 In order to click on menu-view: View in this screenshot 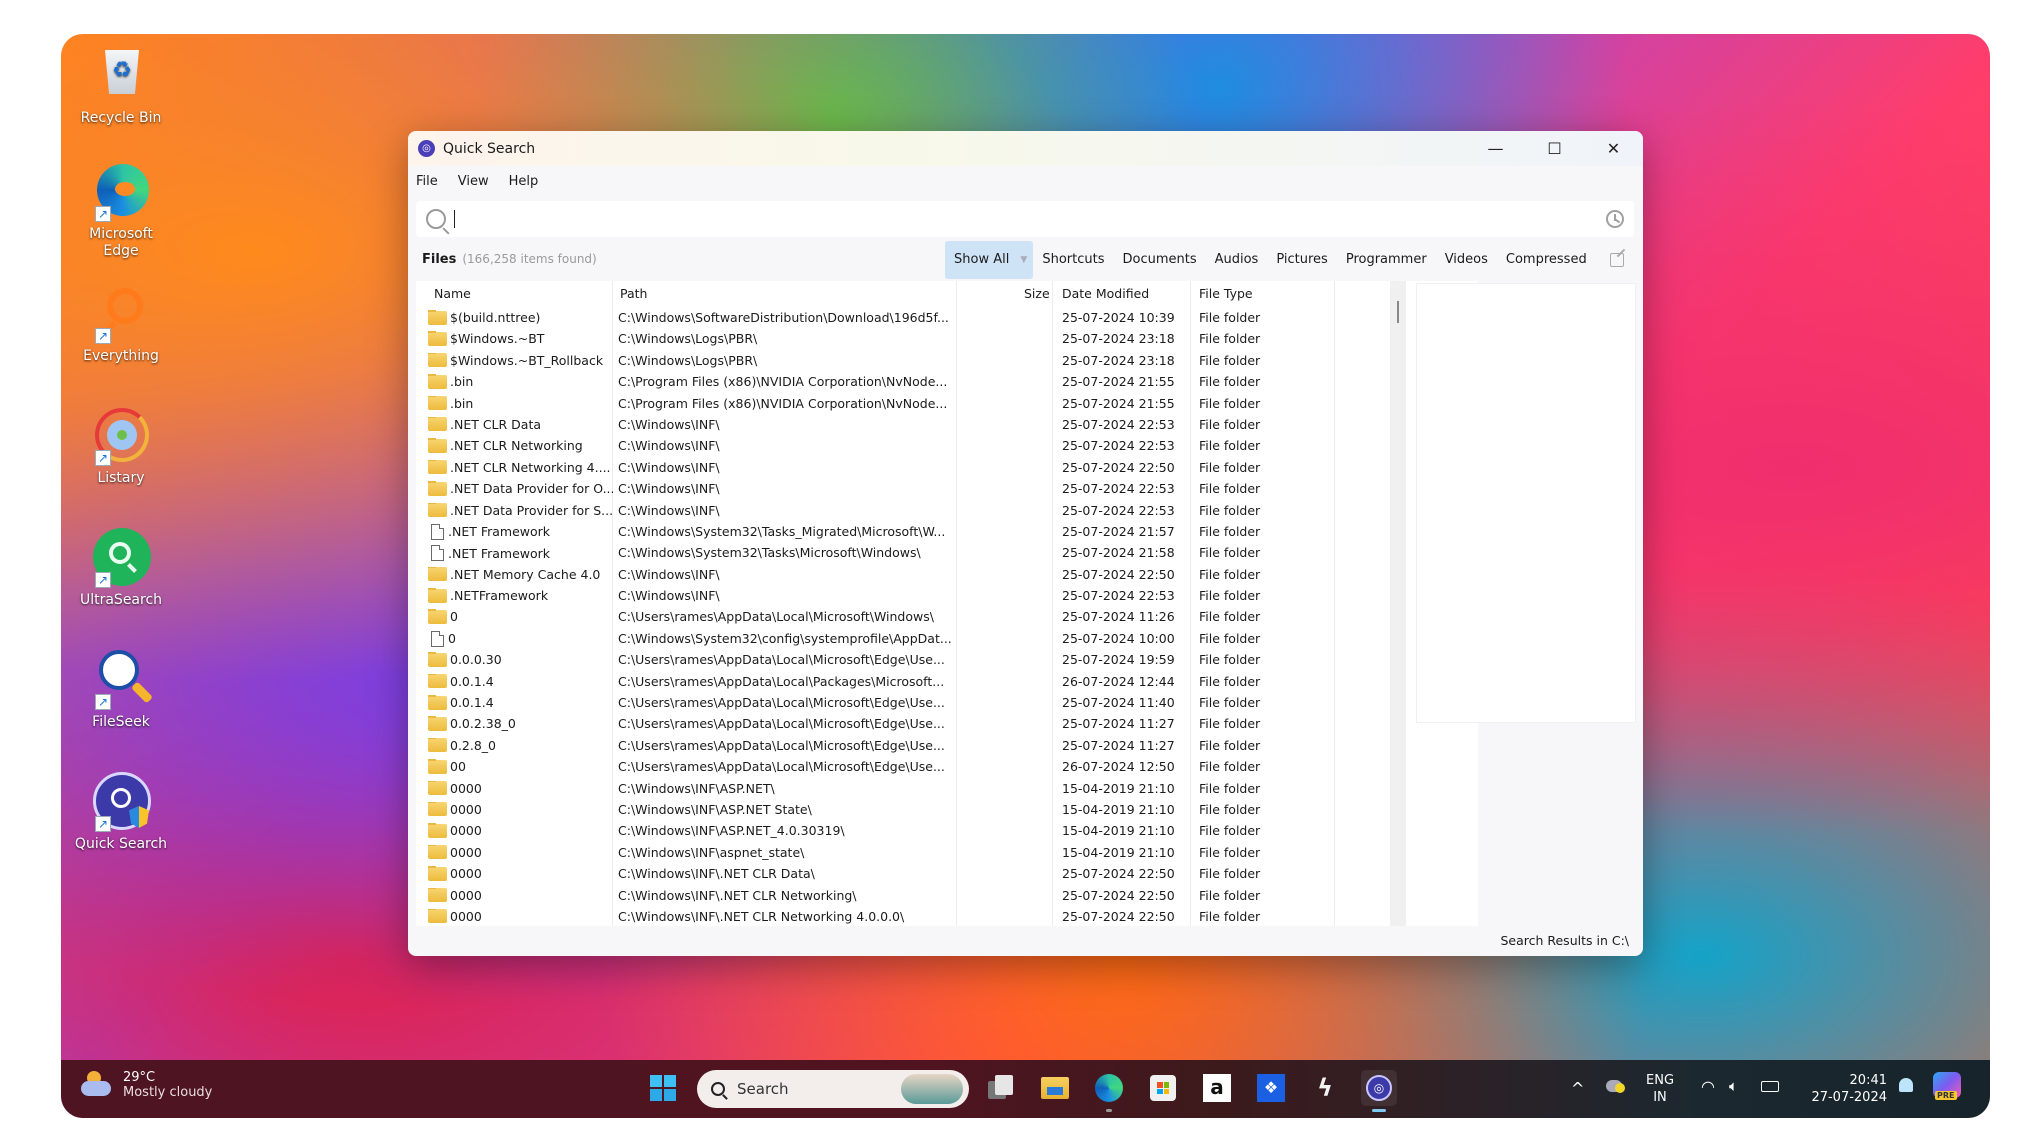, I will do `click(473, 181)`.